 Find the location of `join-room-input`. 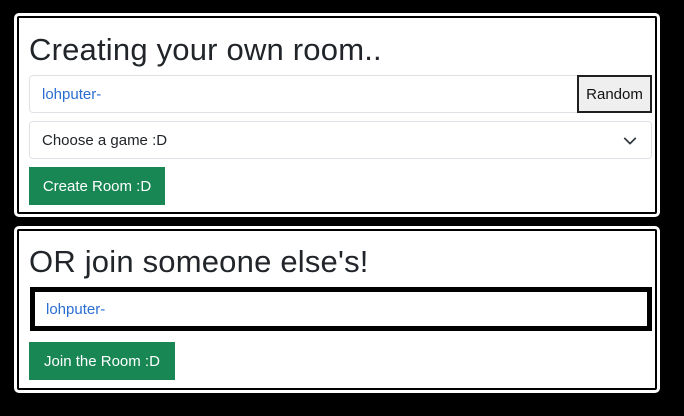

join-room-input is located at coordinates (341, 309).